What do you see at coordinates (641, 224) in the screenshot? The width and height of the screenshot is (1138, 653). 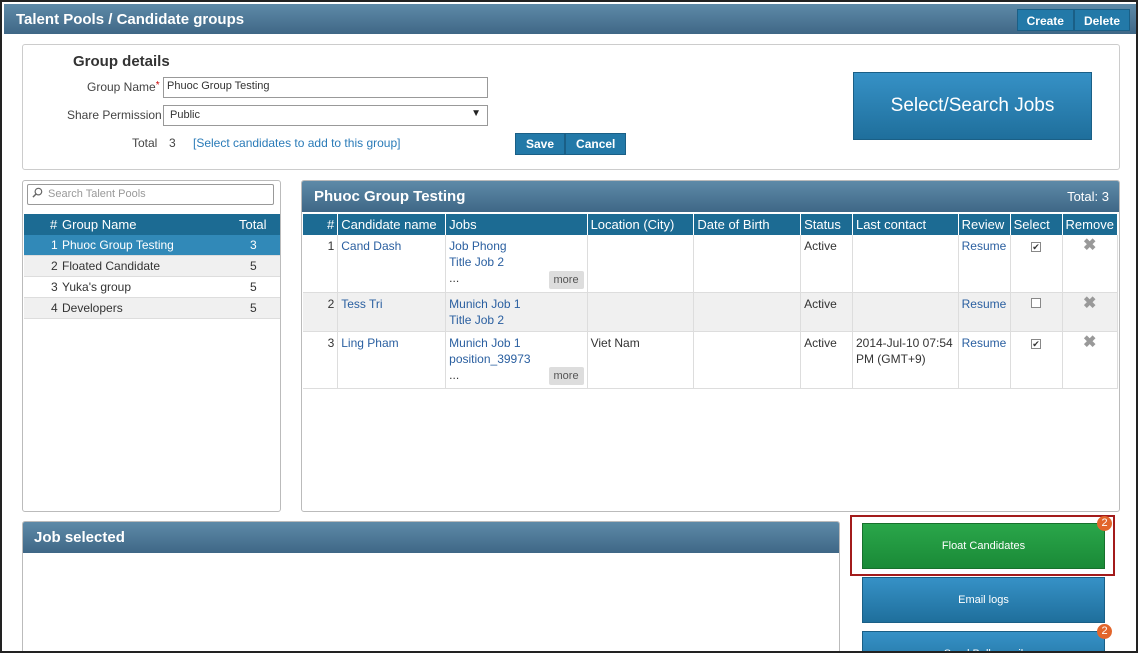 I see `col-location: Location (City)` at bounding box center [641, 224].